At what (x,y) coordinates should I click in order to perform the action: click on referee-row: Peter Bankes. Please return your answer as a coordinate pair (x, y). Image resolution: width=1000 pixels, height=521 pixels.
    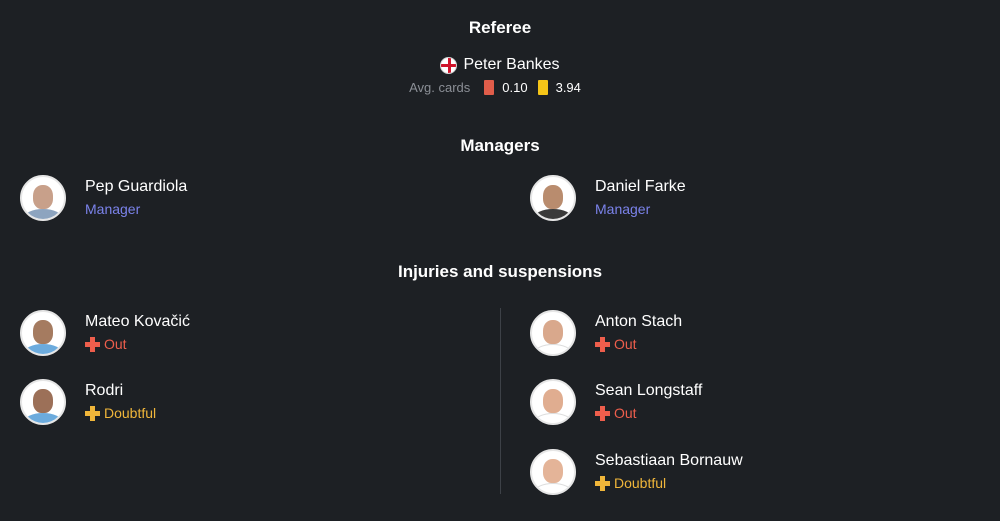
    Looking at the image, I should click on (500, 65).